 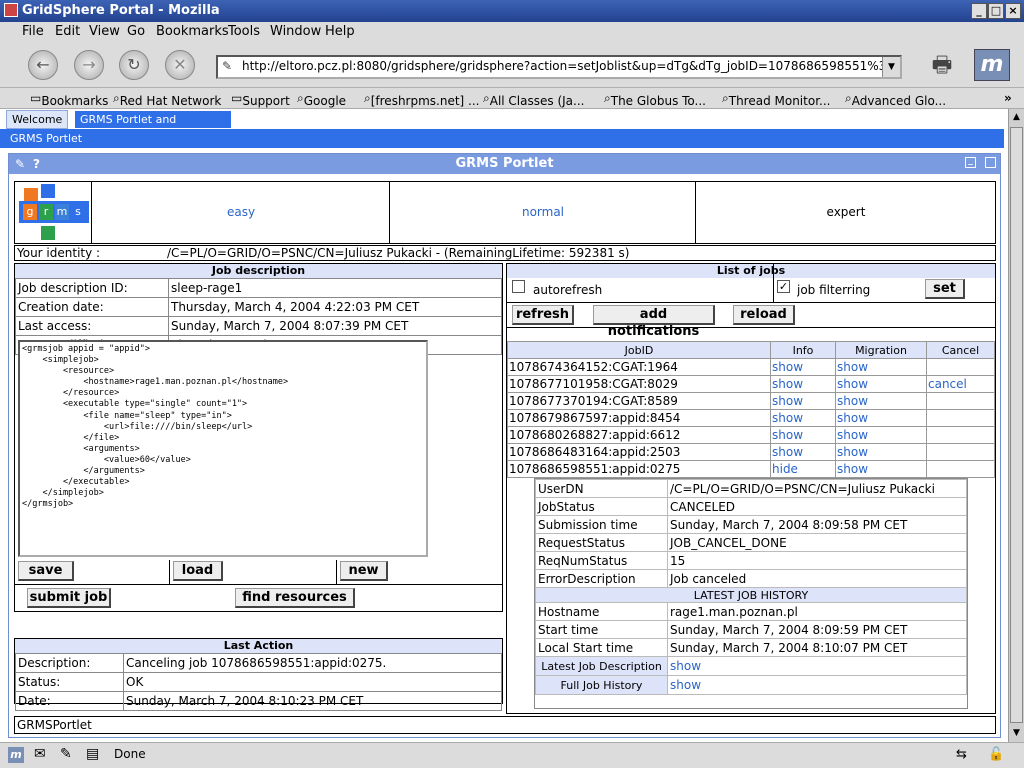 I want to click on full-history-show-link: show, so click(x=817, y=685).